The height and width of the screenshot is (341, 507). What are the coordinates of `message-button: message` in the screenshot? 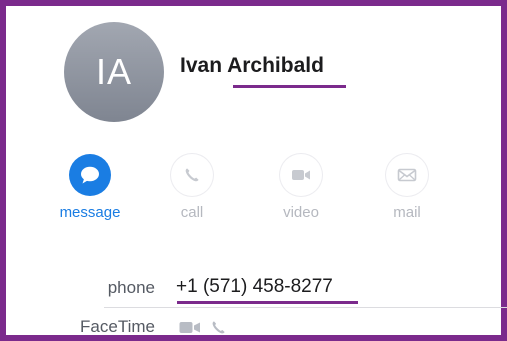 It's located at (90, 187).